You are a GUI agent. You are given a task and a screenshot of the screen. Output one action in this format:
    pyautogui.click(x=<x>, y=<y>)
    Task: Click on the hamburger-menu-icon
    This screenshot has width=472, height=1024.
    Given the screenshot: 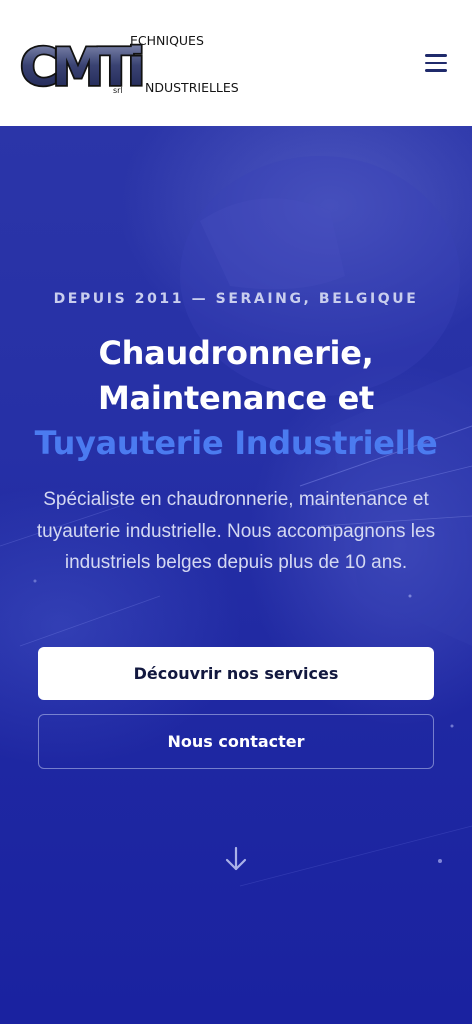 What is the action you would take?
    pyautogui.click(x=436, y=63)
    